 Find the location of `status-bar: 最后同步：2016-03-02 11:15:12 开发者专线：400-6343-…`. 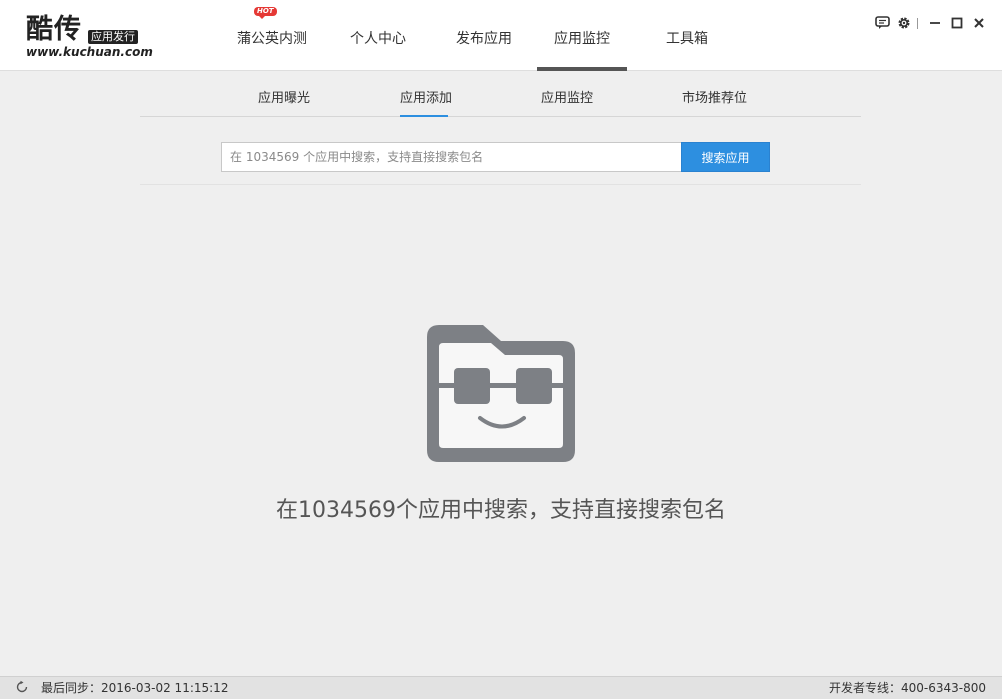

status-bar: 最后同步：2016-03-02 11:15:12 开发者专线：400-6343-… is located at coordinates (501, 687).